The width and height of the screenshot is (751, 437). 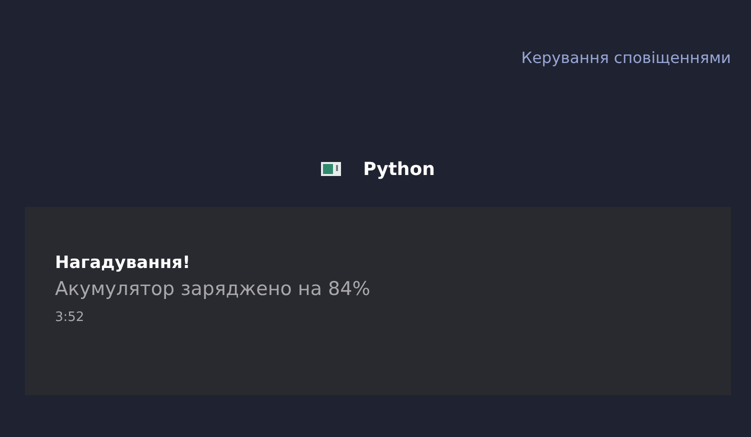 What do you see at coordinates (123, 263) in the screenshot?
I see `notification-title: Нагадування!` at bounding box center [123, 263].